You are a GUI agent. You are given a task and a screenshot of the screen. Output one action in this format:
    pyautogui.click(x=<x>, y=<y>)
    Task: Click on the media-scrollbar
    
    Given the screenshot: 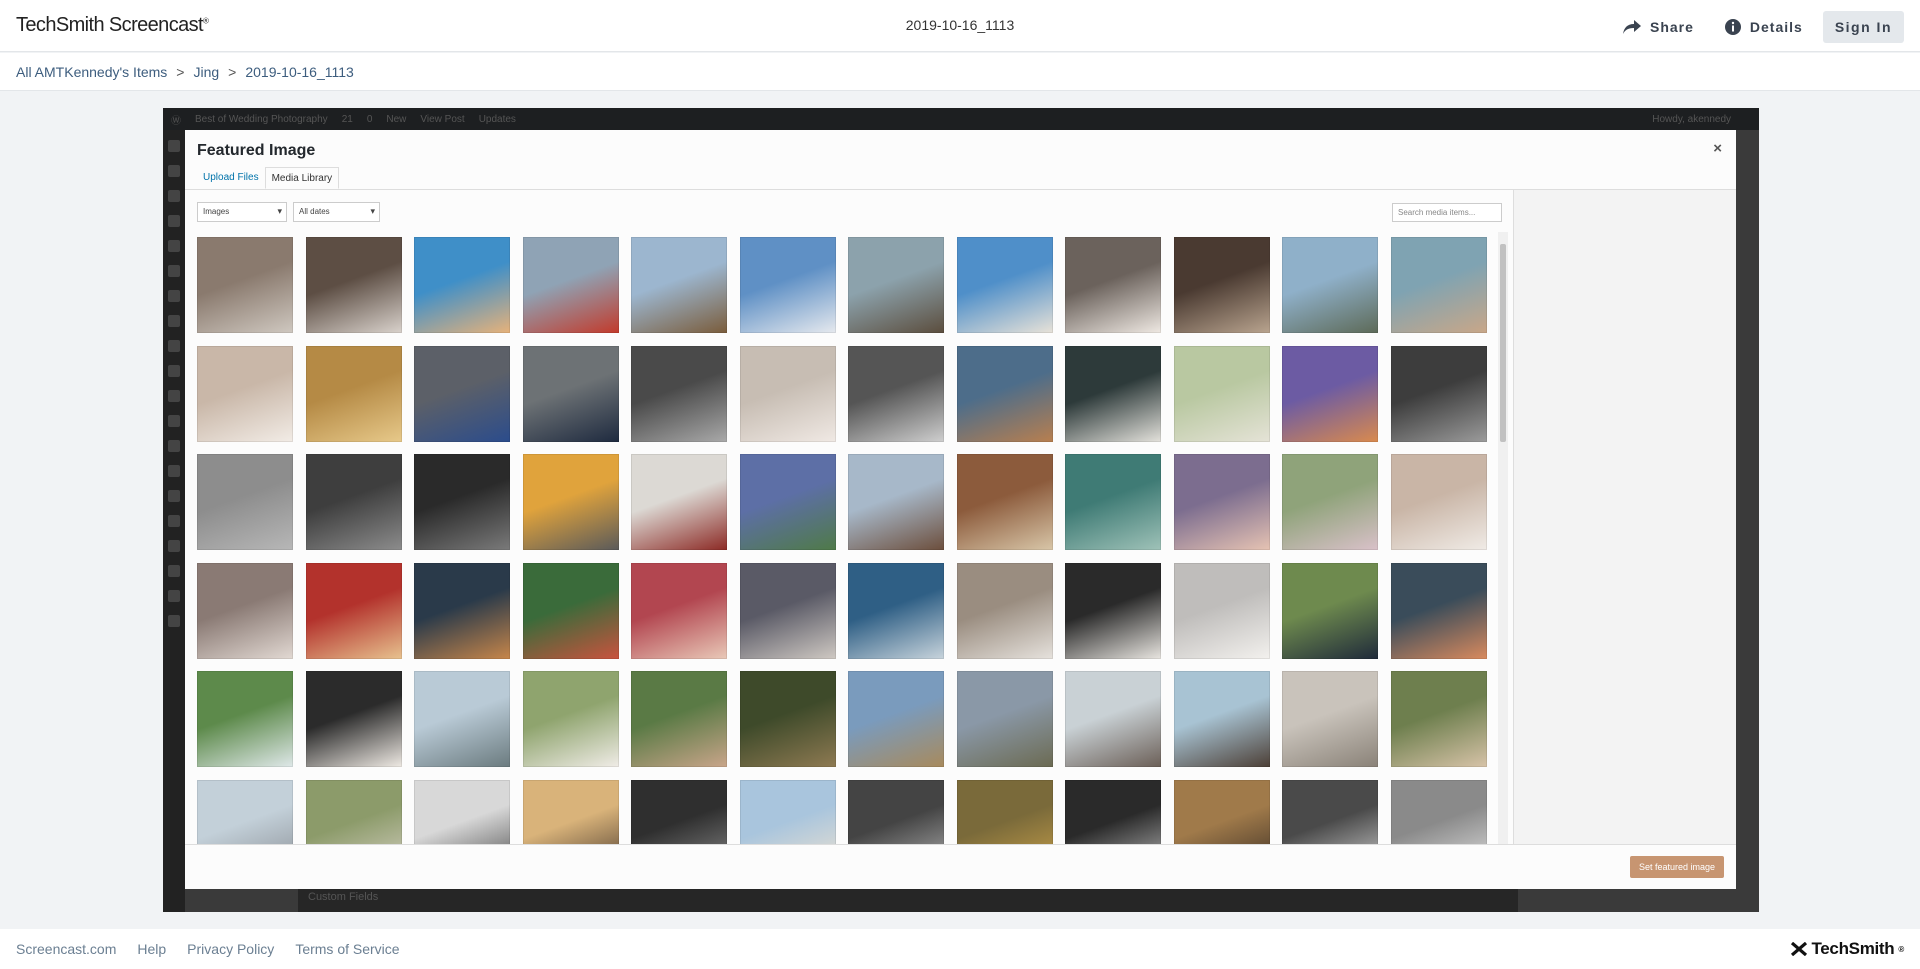 What is the action you would take?
    pyautogui.click(x=1503, y=538)
    